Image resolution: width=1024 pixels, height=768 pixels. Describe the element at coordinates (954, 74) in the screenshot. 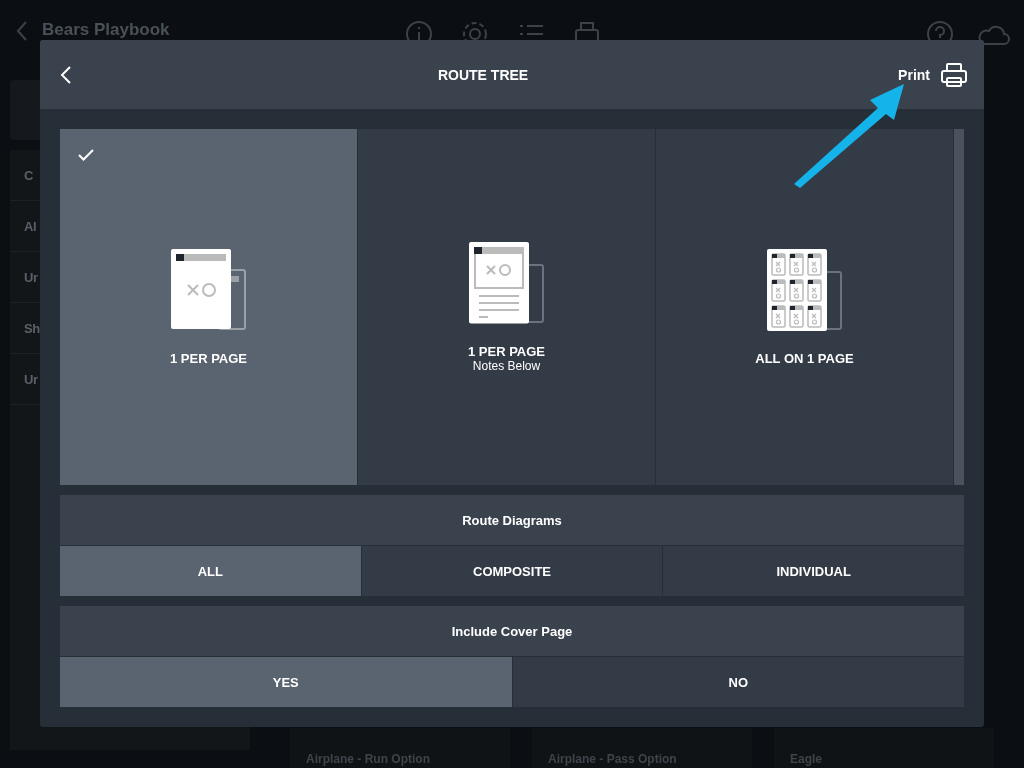

I see `printer-icon` at that location.